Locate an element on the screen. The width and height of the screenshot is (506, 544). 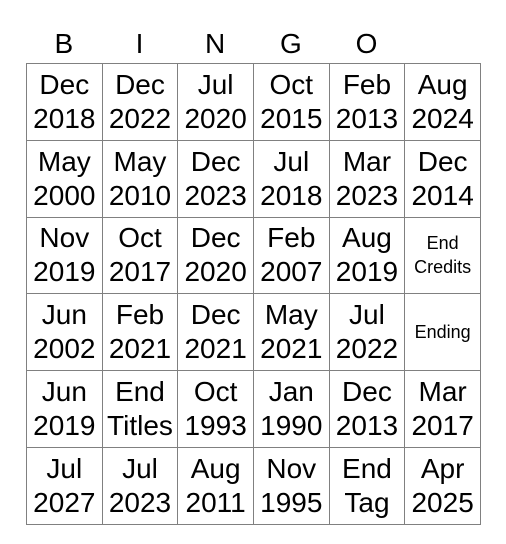
bingo-cell: Nov 1995 is located at coordinates (291, 485).